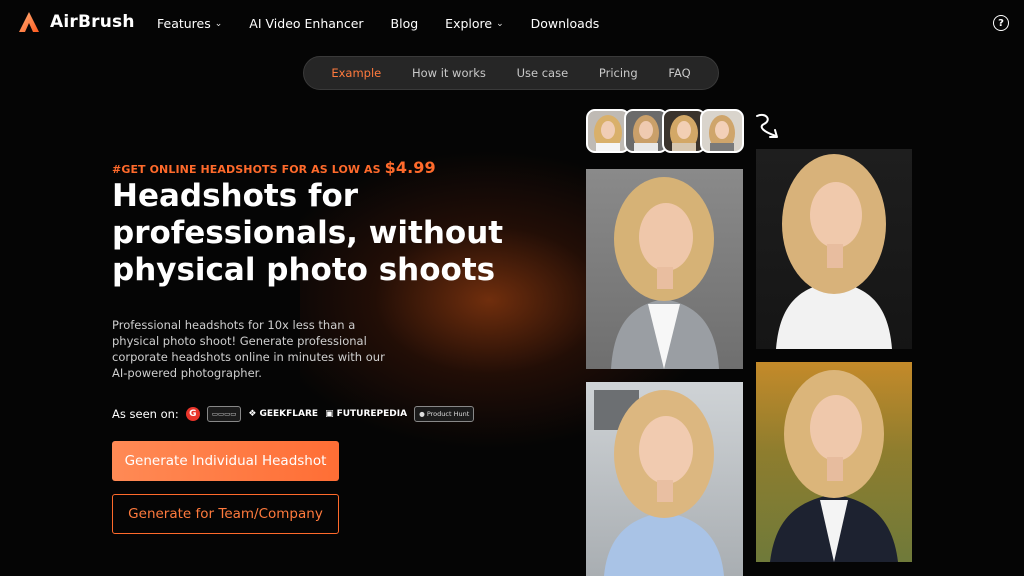 The height and width of the screenshot is (576, 1024). What do you see at coordinates (423, 414) in the screenshot?
I see `product-hunt-icon: ●` at bounding box center [423, 414].